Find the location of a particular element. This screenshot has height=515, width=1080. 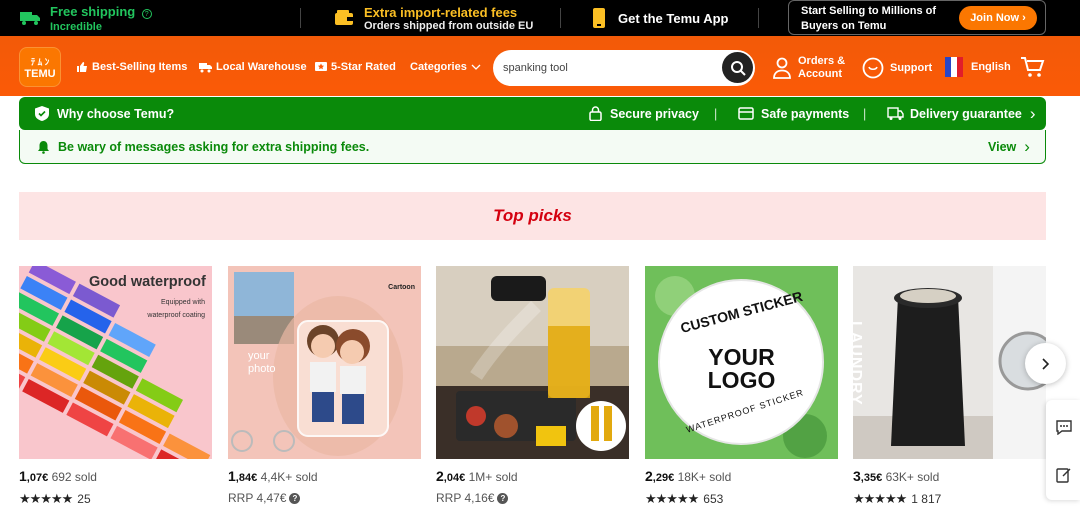

cart-button is located at coordinates (1032, 69).